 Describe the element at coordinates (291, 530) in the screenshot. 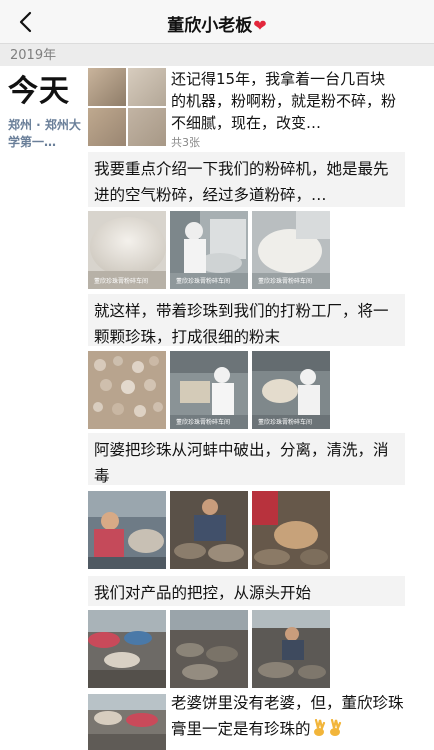

I see `photo-basket-shells` at that location.